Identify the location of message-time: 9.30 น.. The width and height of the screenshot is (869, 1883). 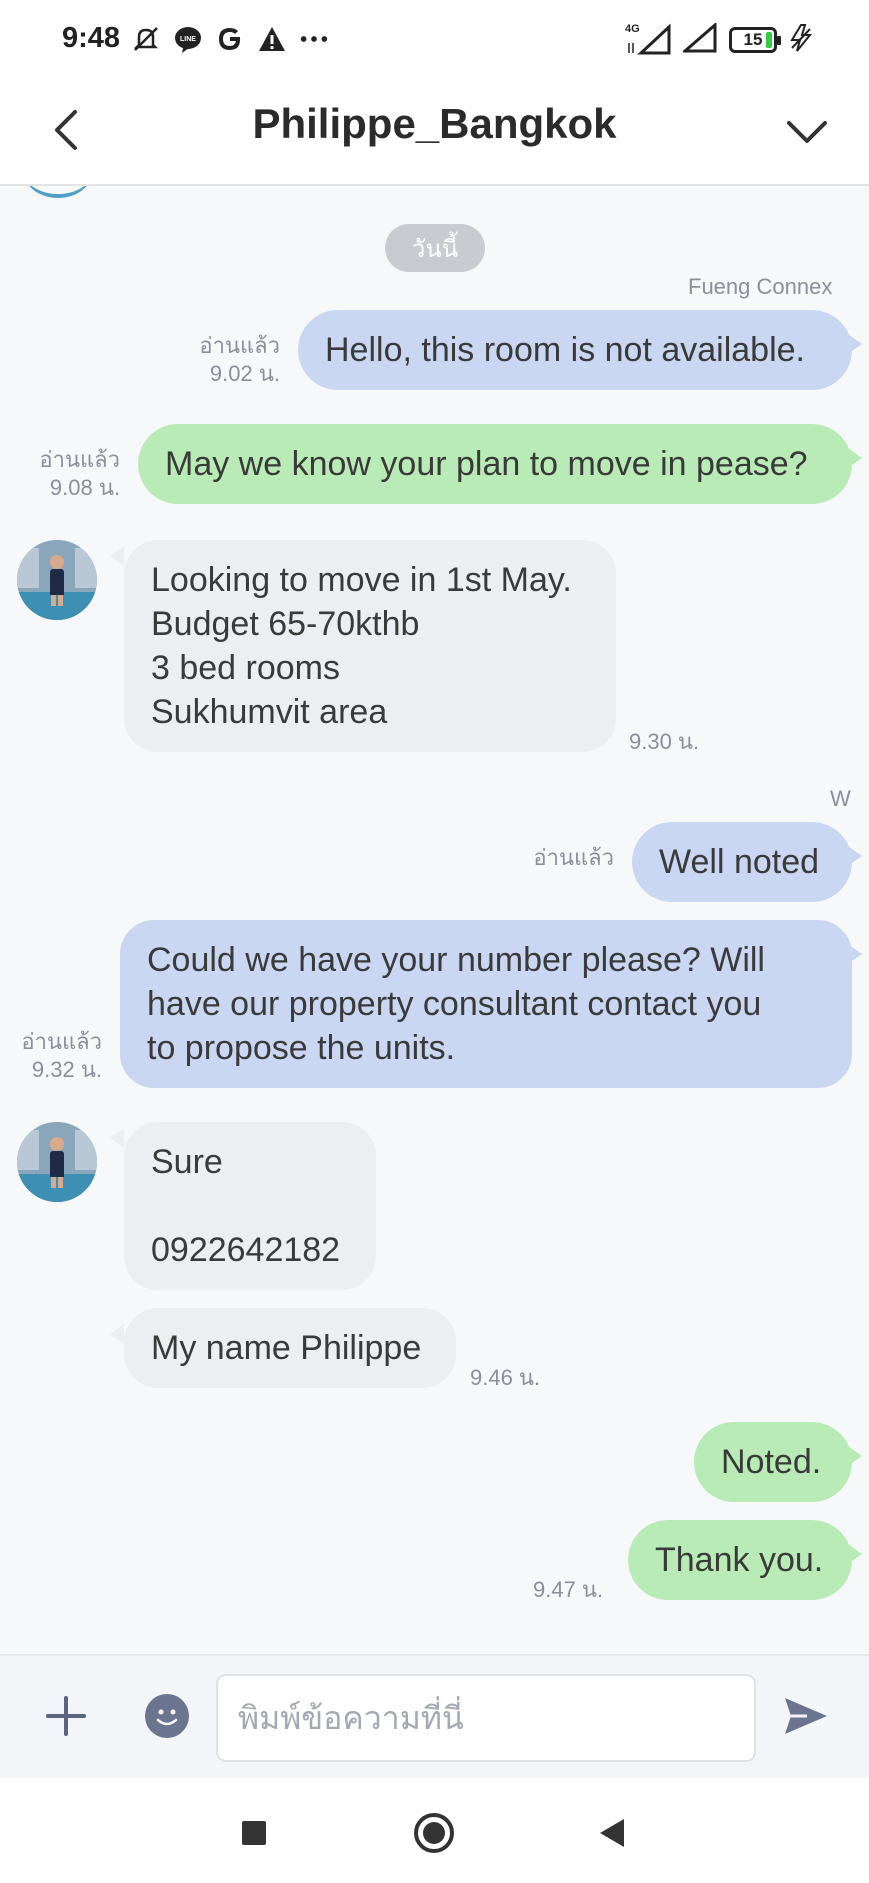
(664, 741).